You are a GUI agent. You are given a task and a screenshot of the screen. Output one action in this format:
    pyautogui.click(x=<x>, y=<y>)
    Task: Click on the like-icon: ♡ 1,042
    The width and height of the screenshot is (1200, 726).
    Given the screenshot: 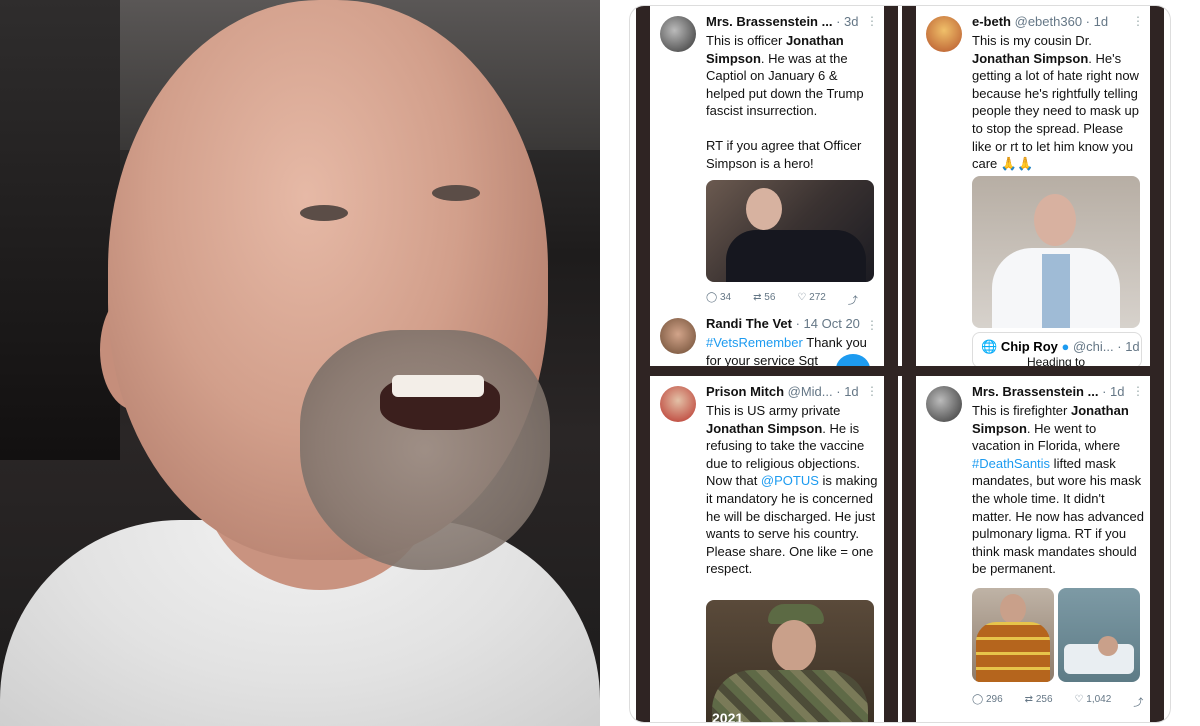 What is the action you would take?
    pyautogui.click(x=1093, y=701)
    